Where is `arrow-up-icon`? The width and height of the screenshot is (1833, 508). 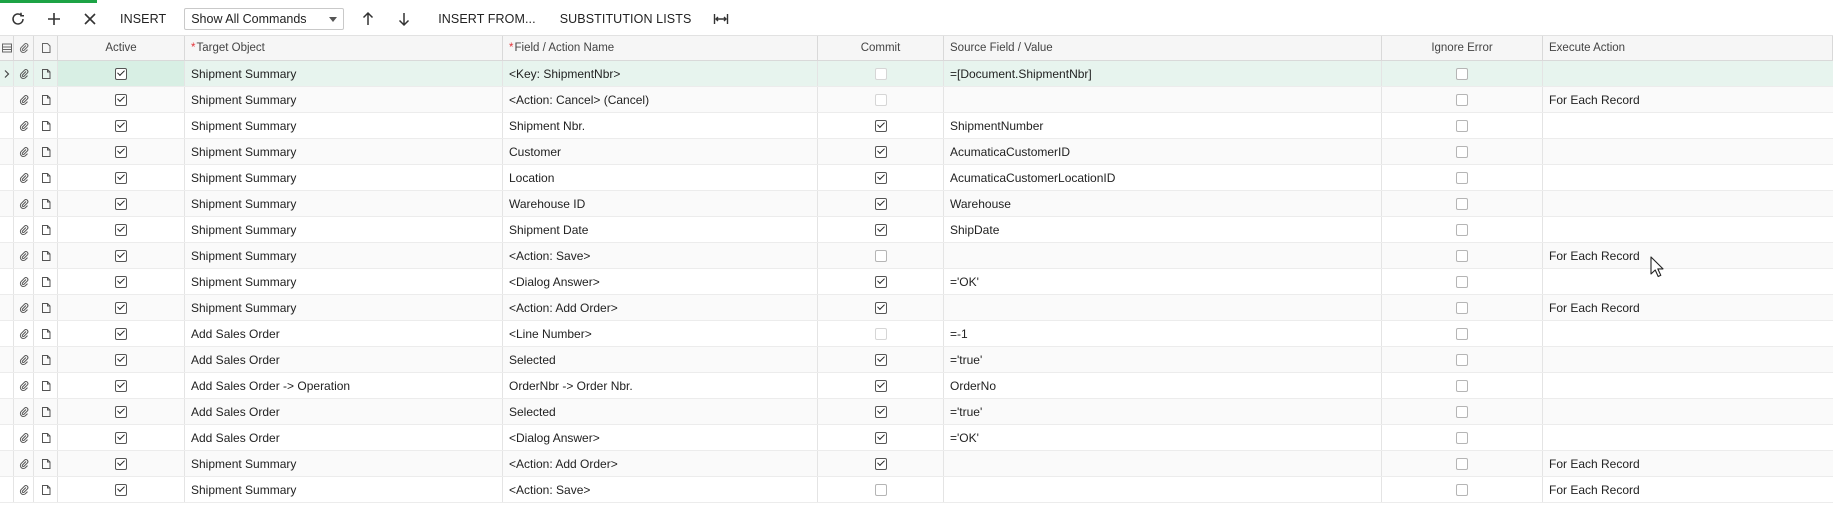 arrow-up-icon is located at coordinates (368, 19).